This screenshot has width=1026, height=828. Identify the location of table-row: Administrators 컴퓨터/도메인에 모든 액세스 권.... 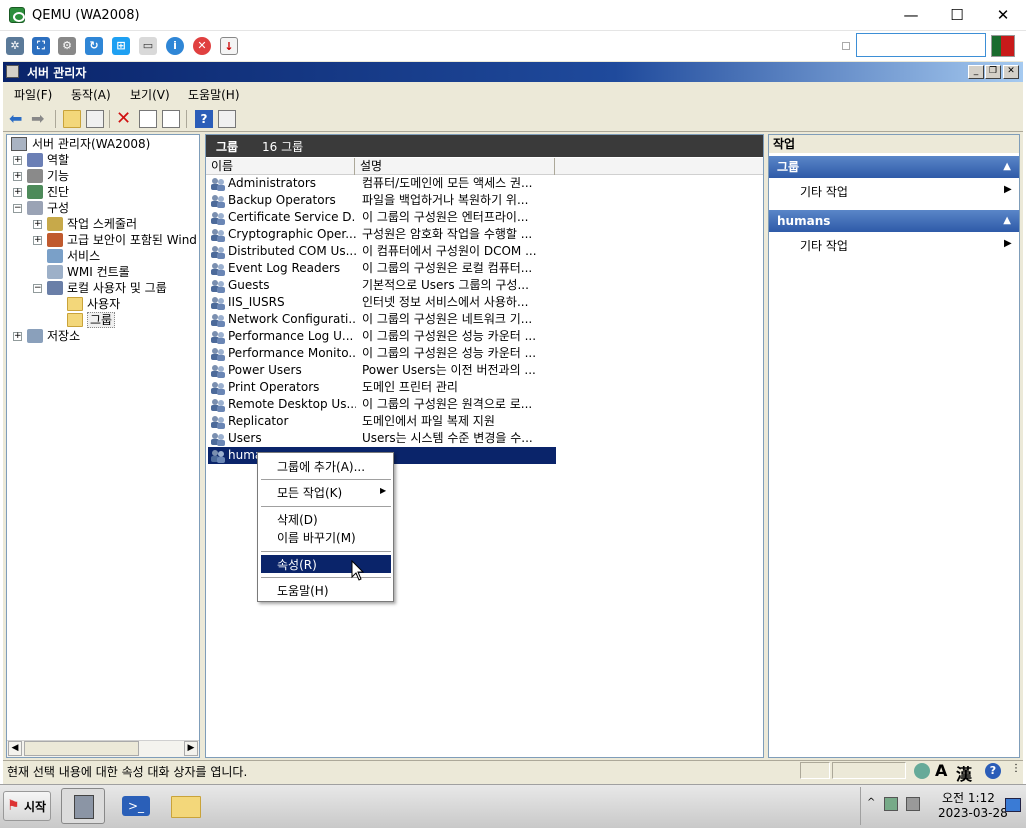
(382, 183).